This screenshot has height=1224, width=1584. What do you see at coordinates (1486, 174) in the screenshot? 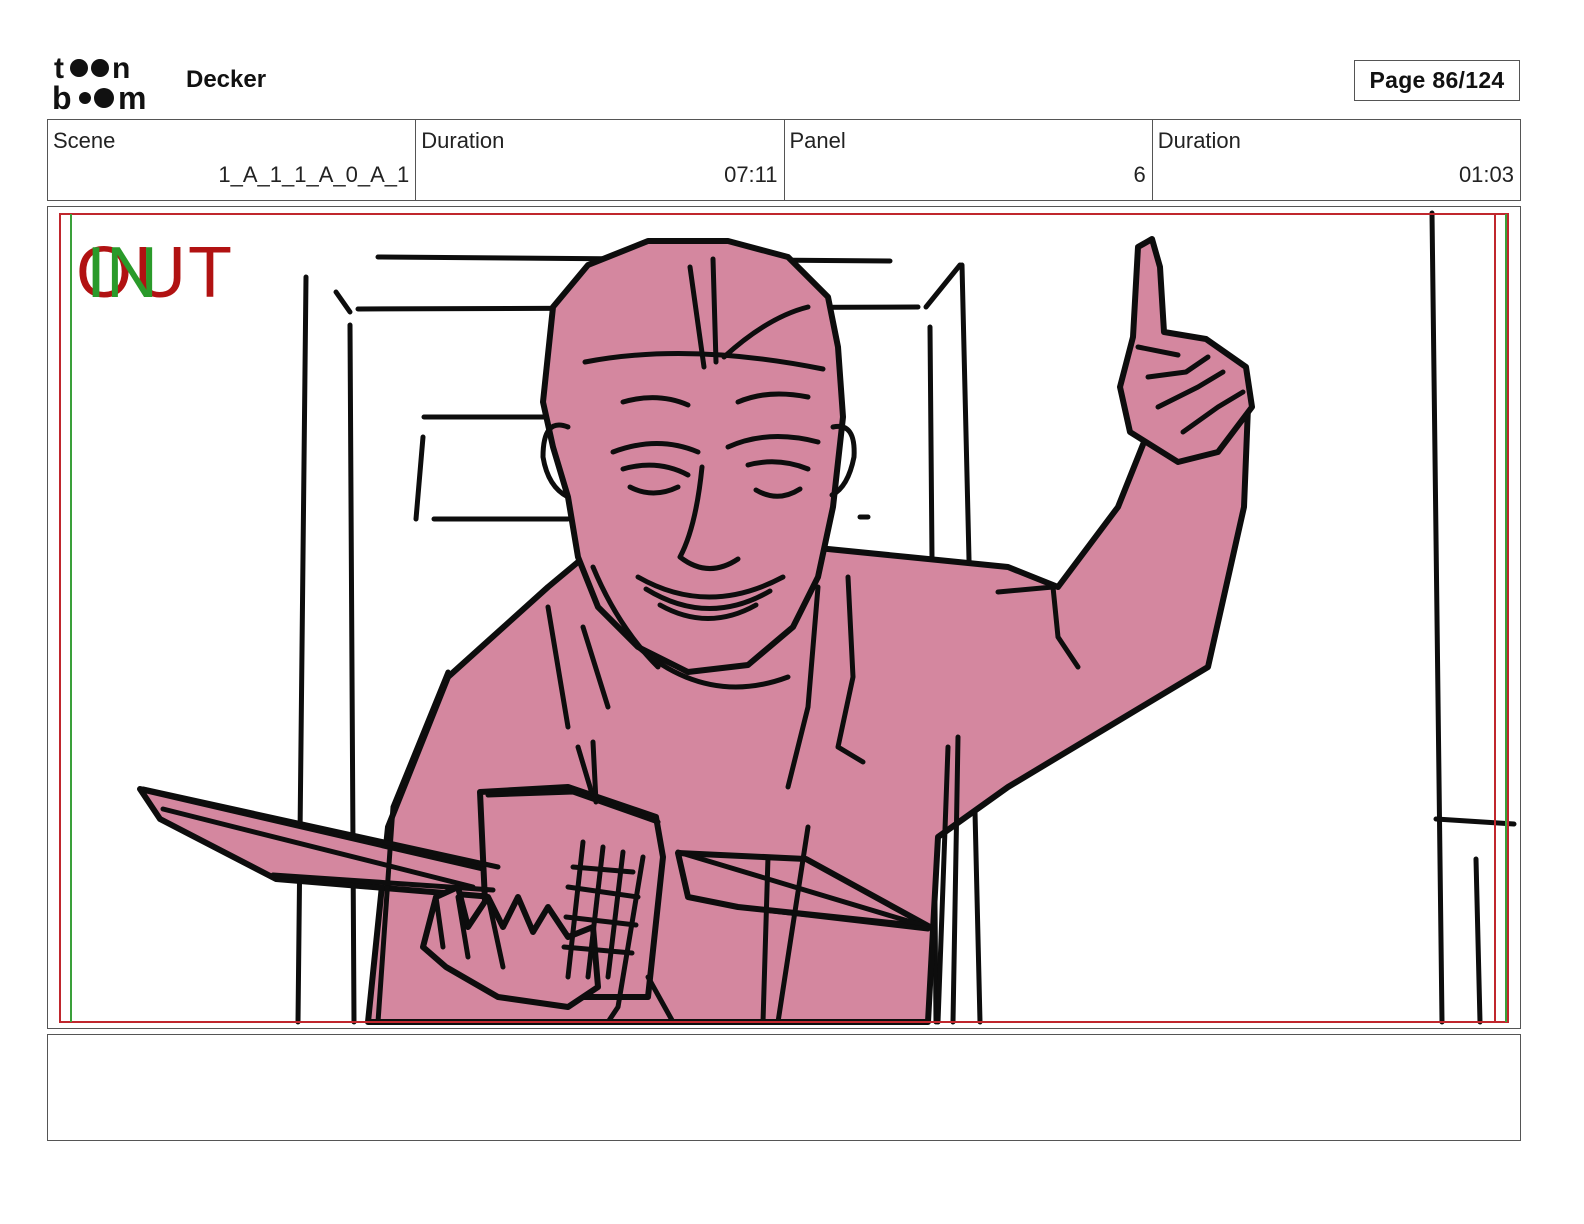
I see `panel-duration-value: 01:03` at bounding box center [1486, 174].